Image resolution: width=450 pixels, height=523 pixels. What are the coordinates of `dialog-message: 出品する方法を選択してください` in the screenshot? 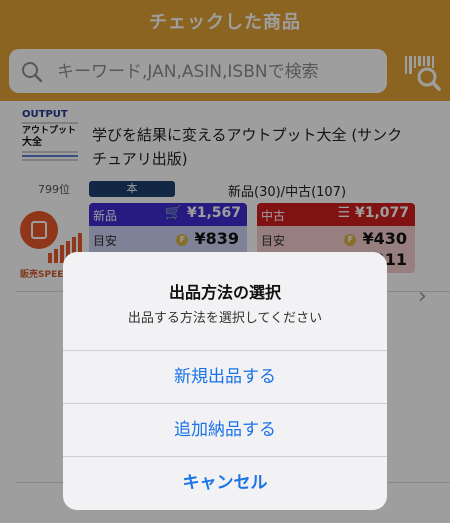 It's located at (225, 318).